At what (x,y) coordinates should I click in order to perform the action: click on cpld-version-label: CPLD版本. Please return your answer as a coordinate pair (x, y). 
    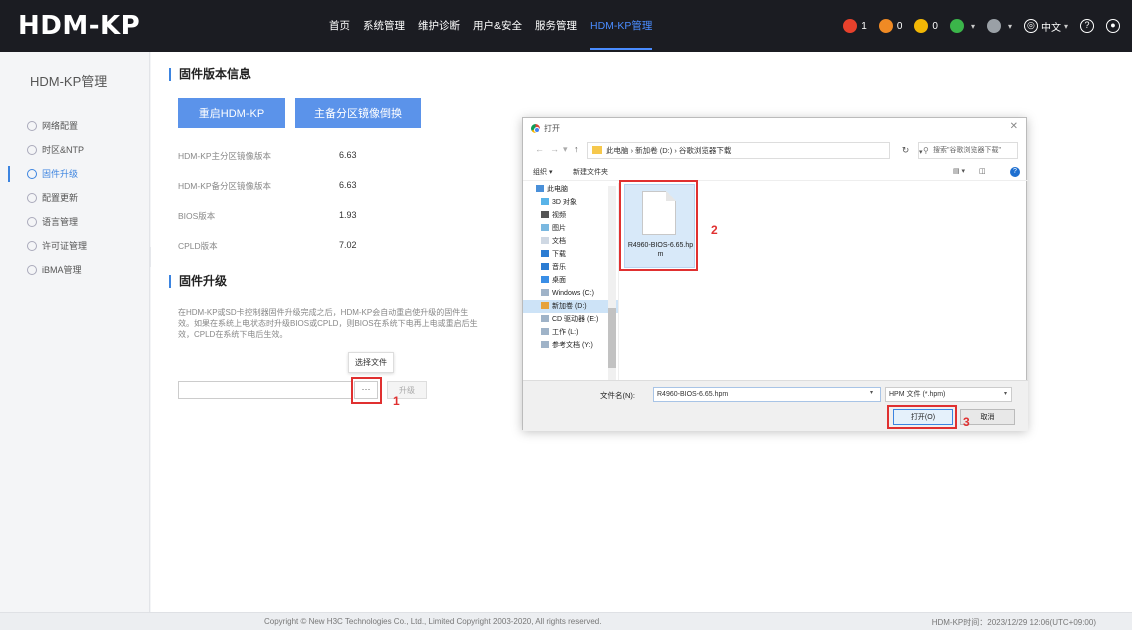
    Looking at the image, I should click on (198, 246).